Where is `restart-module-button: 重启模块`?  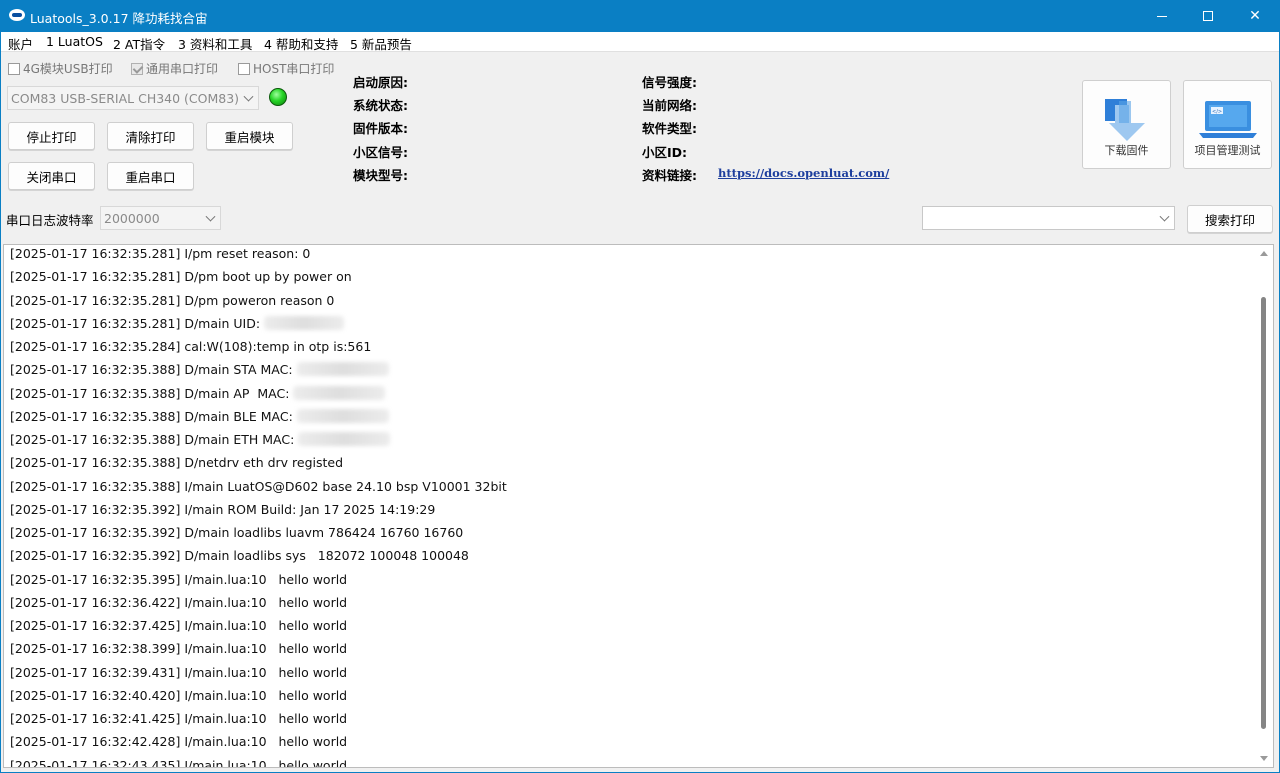 restart-module-button: 重启模块 is located at coordinates (249, 136).